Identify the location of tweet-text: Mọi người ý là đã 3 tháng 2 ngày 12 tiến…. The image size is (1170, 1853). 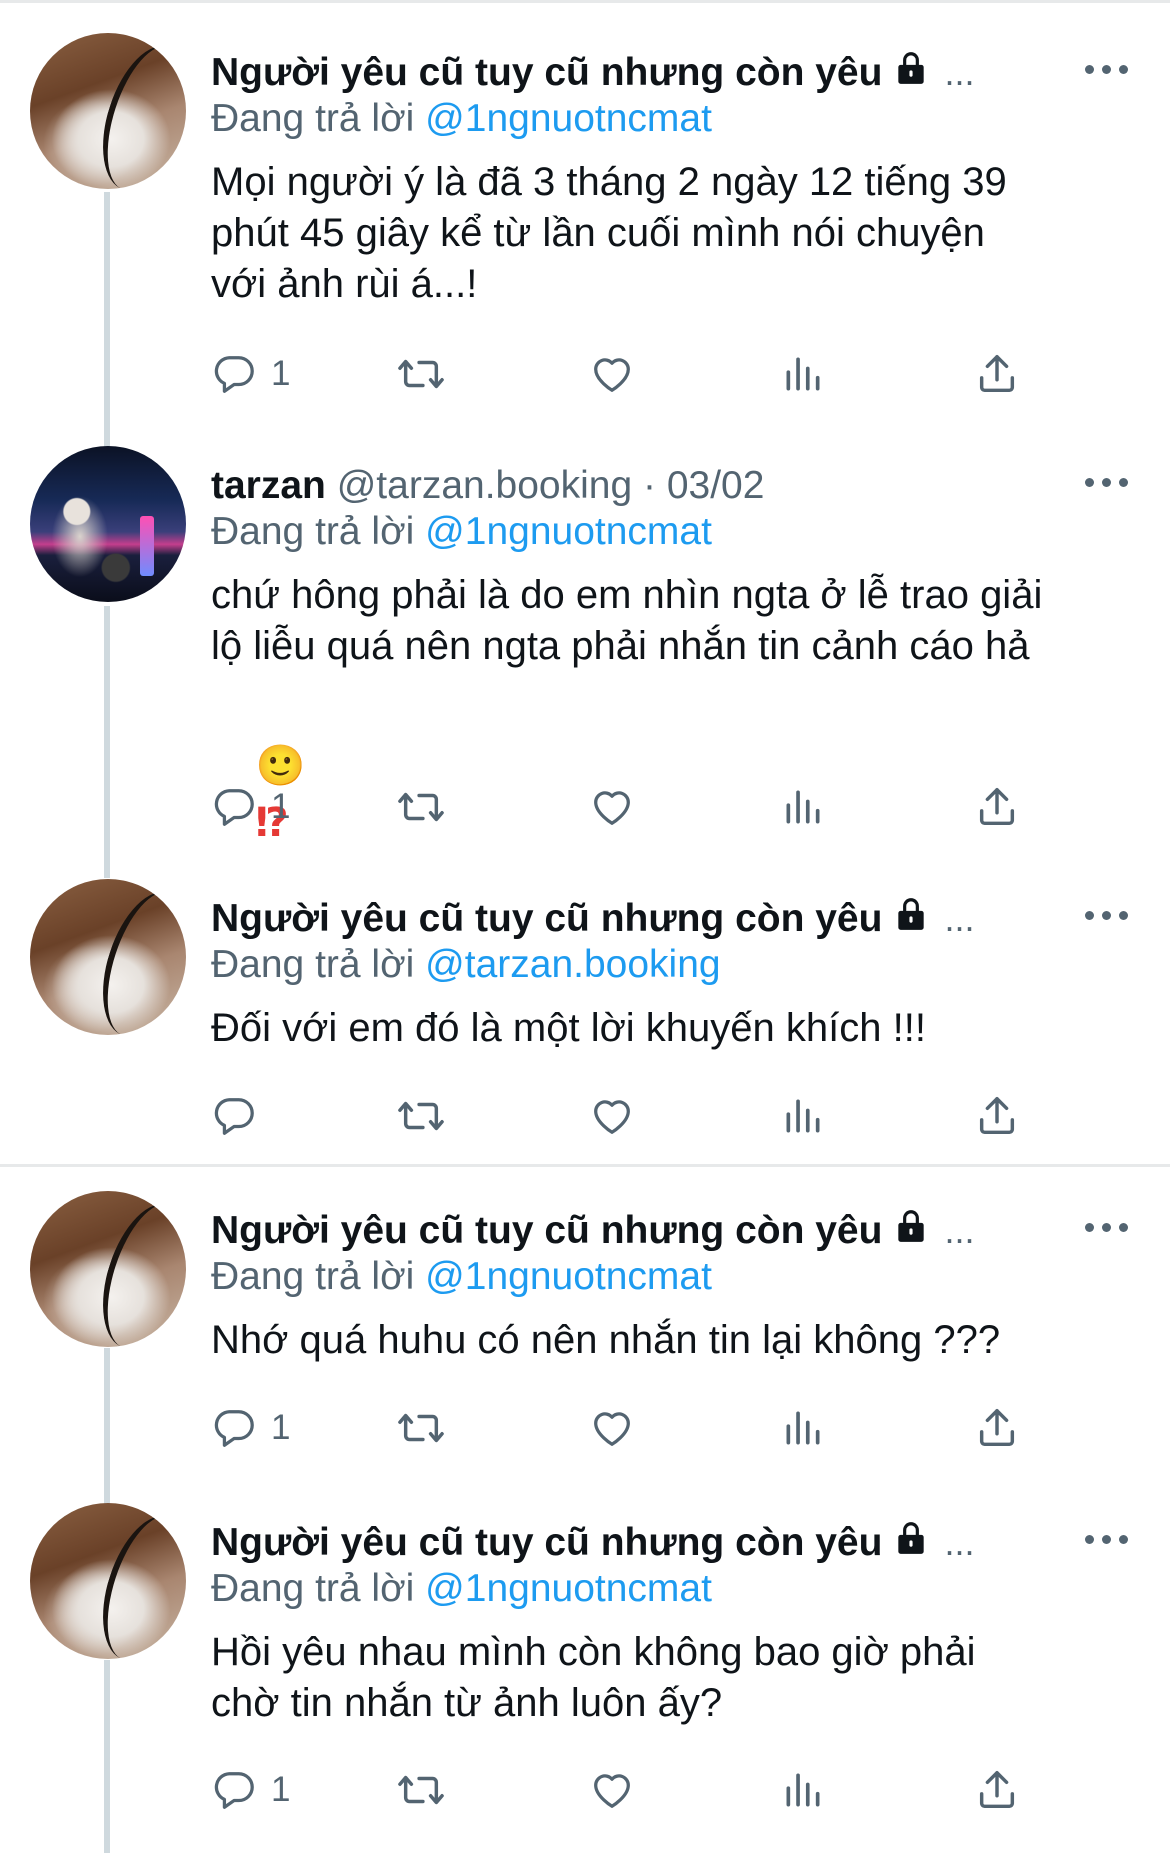
(609, 233).